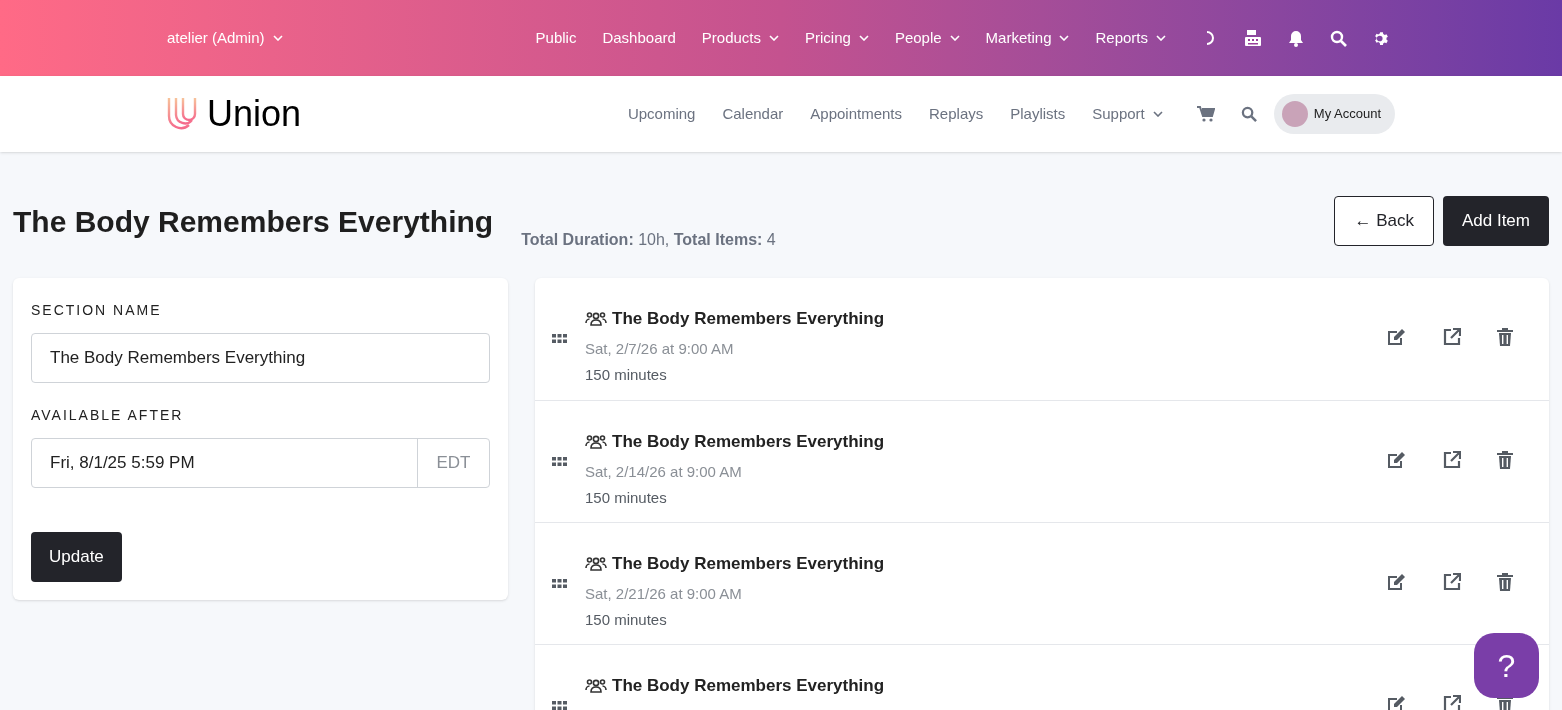 The height and width of the screenshot is (710, 1562). What do you see at coordinates (1038, 114) in the screenshot?
I see `site-nav-link: Playlists` at bounding box center [1038, 114].